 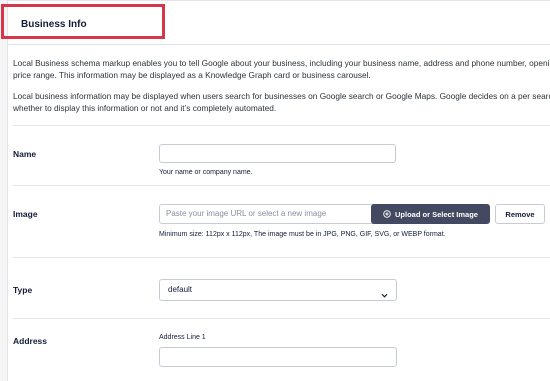 I want to click on type-select-value: default, so click(x=180, y=289).